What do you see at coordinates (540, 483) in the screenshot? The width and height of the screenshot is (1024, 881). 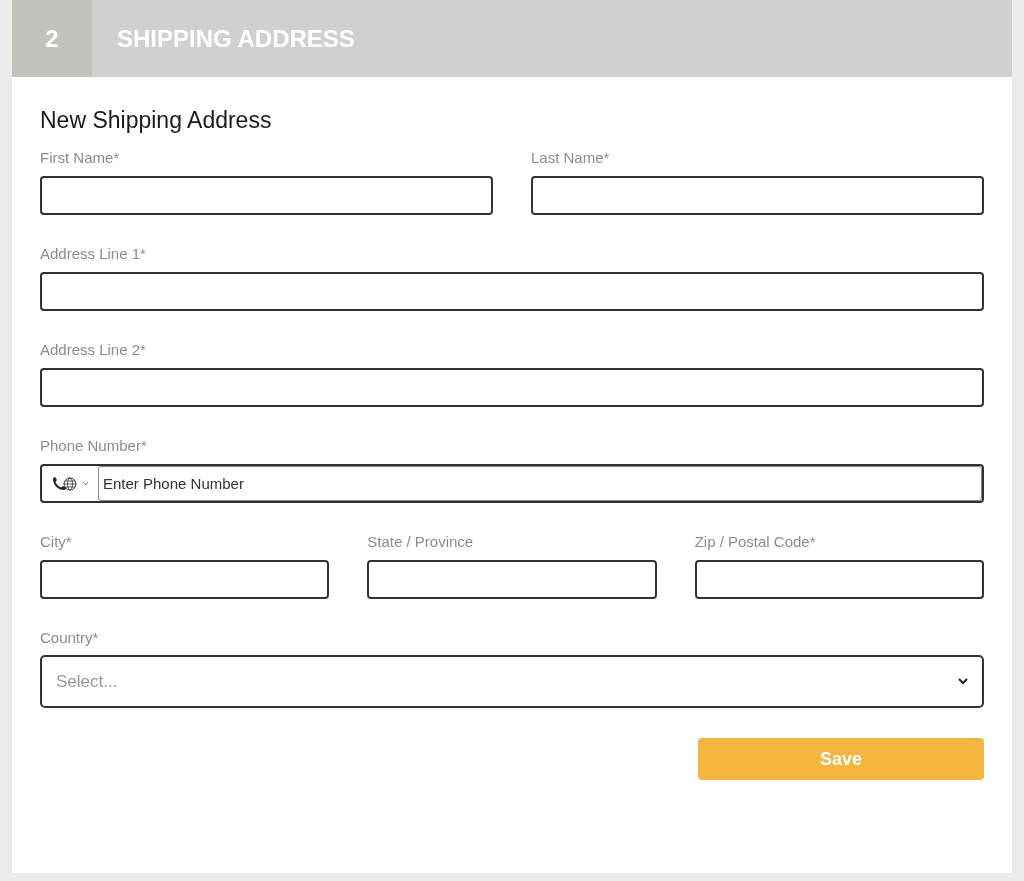 I see `phone-input: Enter Phone Number` at bounding box center [540, 483].